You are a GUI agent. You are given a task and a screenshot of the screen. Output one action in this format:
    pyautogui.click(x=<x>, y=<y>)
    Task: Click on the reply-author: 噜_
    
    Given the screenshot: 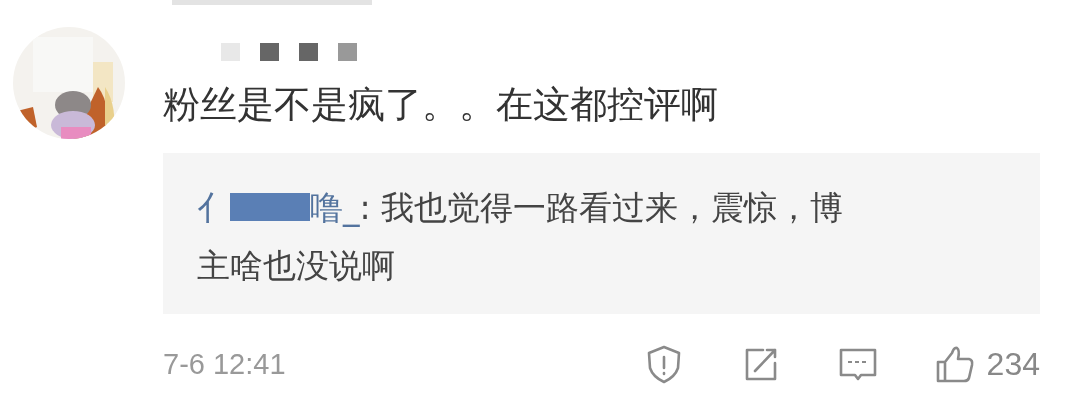 What is the action you would take?
    pyautogui.click(x=335, y=207)
    